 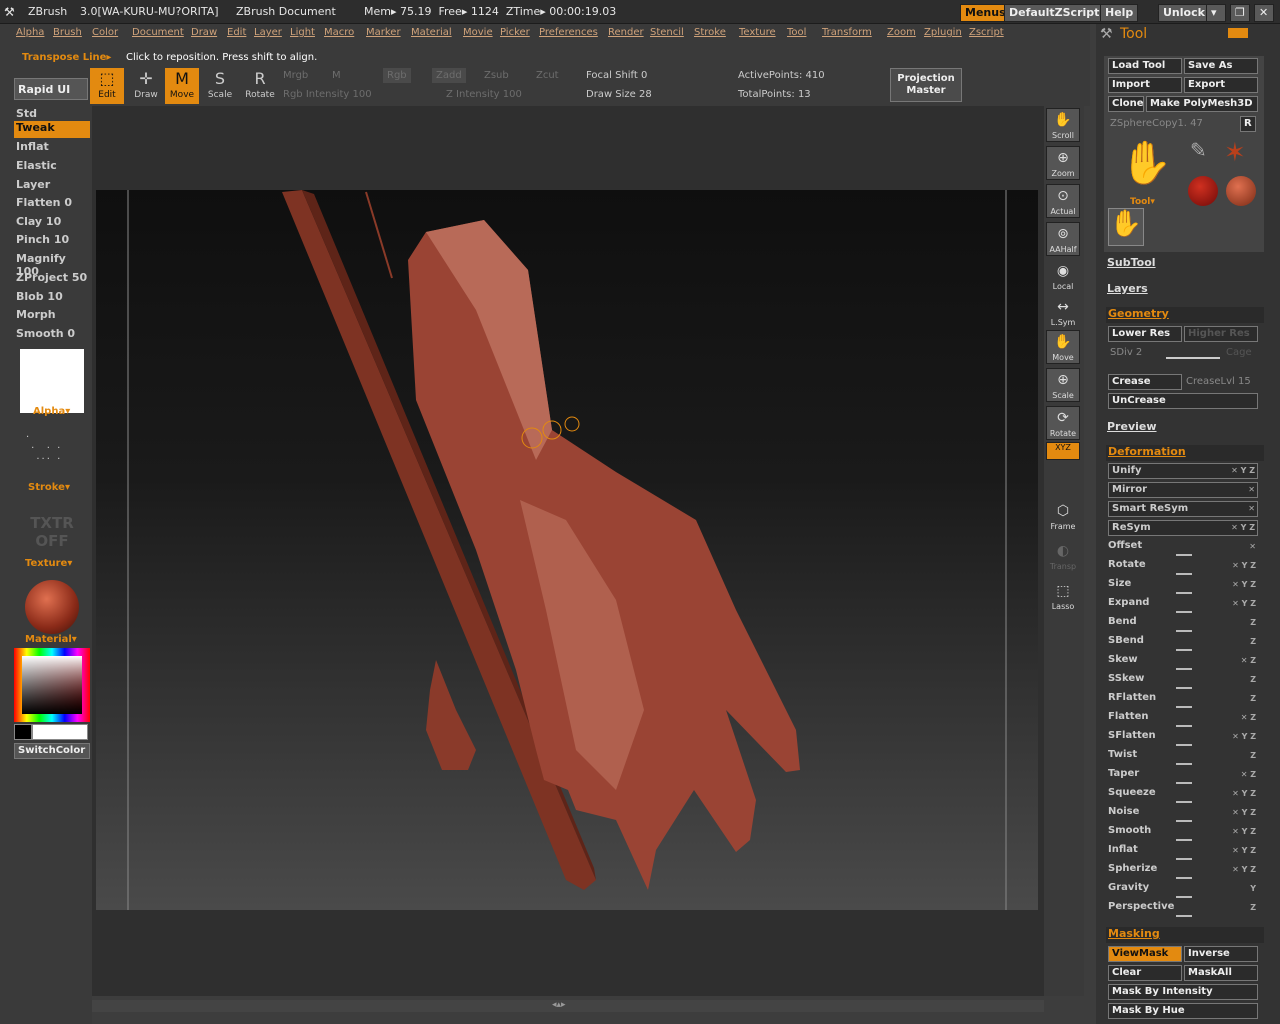 I want to click on texture-off-thumbnail: TXTR OFF, so click(x=52, y=532).